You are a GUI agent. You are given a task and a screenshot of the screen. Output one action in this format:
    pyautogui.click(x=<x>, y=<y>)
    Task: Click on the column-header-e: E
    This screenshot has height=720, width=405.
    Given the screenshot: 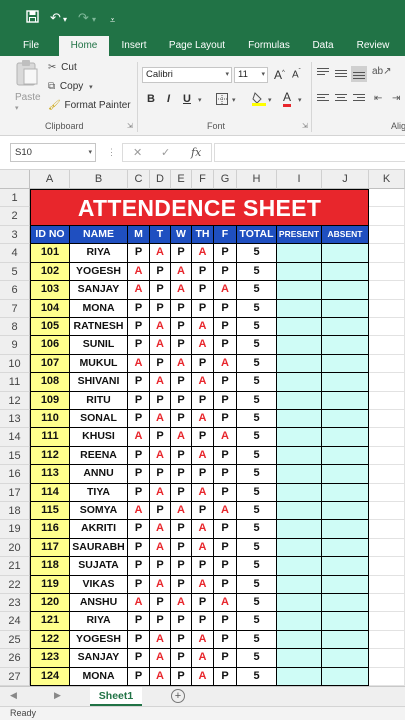 What is the action you would take?
    pyautogui.click(x=181, y=179)
    